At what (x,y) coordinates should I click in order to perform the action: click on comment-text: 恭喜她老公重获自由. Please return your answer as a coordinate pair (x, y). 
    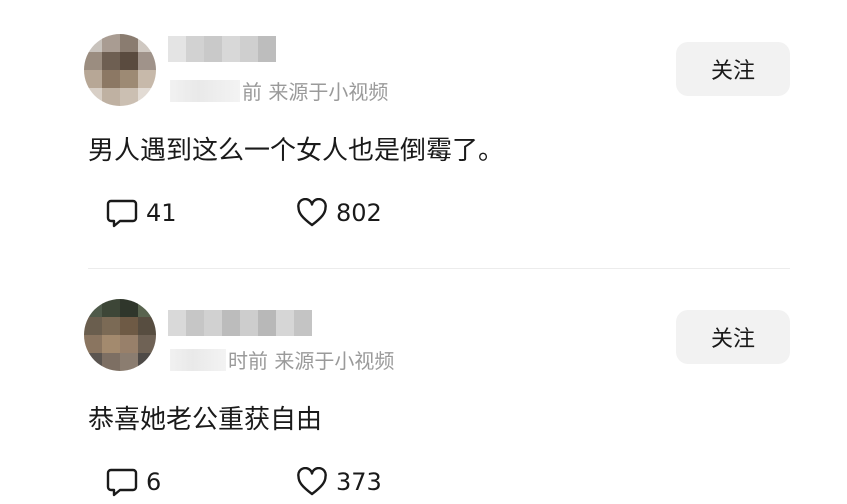
    Looking at the image, I should click on (205, 420).